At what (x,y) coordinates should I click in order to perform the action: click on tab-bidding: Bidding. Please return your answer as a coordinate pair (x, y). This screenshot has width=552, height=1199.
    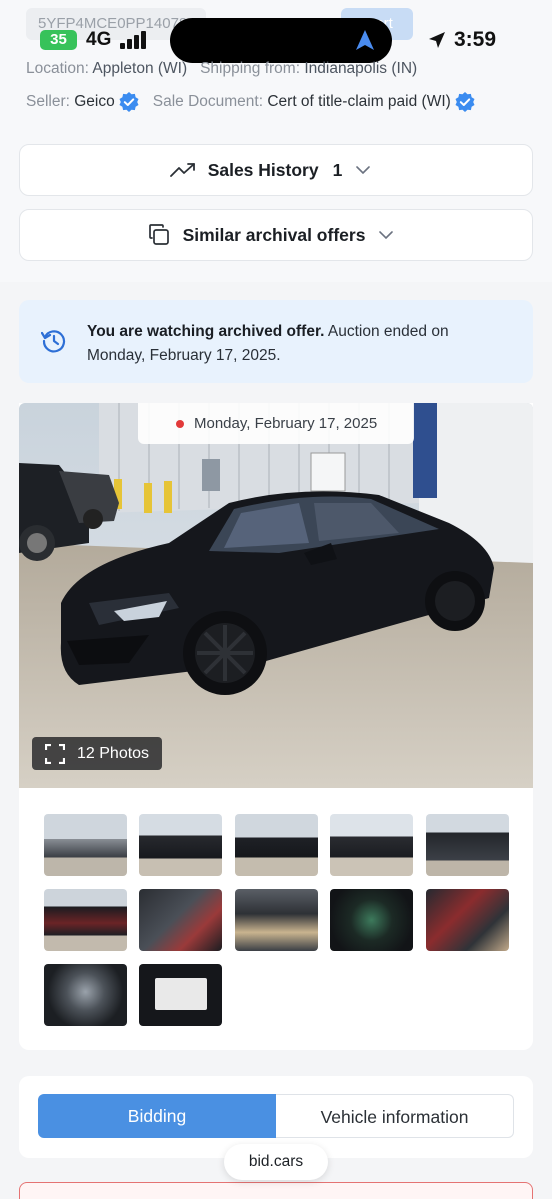
    Looking at the image, I should click on (157, 1116).